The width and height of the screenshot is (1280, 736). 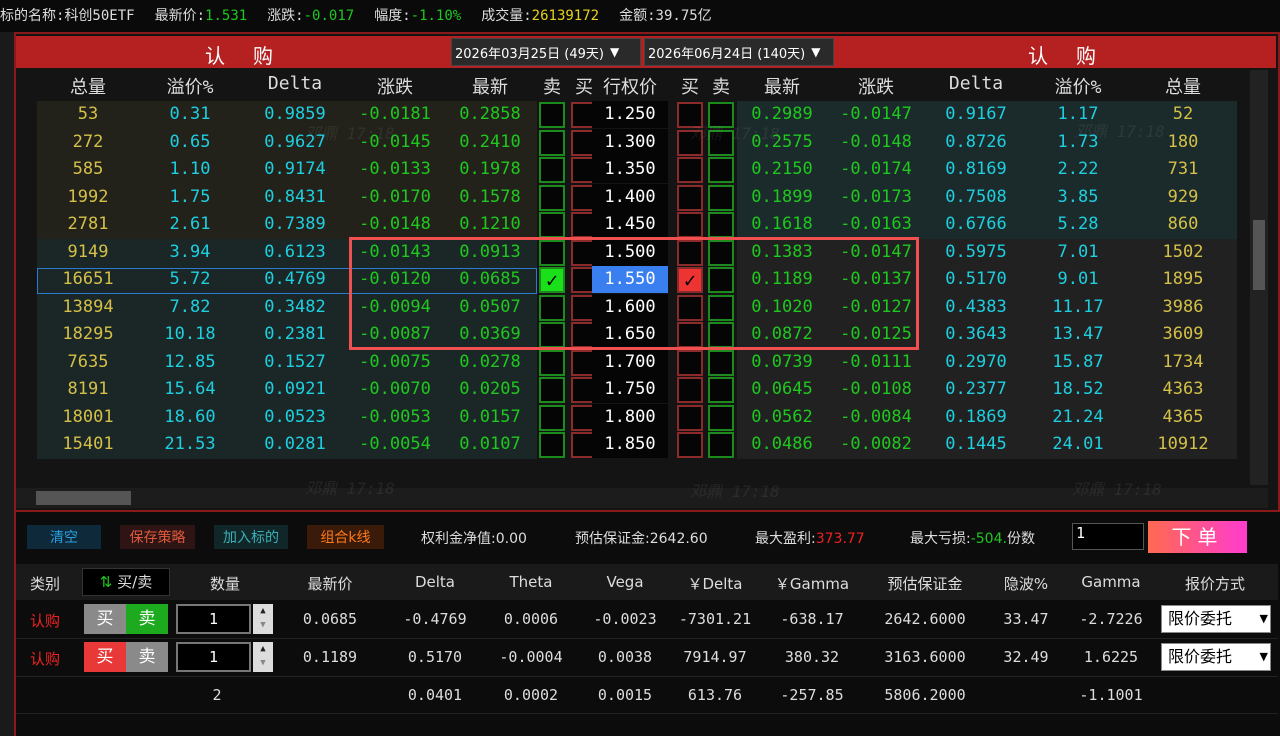 I want to click on strike-price: 1.700, so click(x=630, y=362).